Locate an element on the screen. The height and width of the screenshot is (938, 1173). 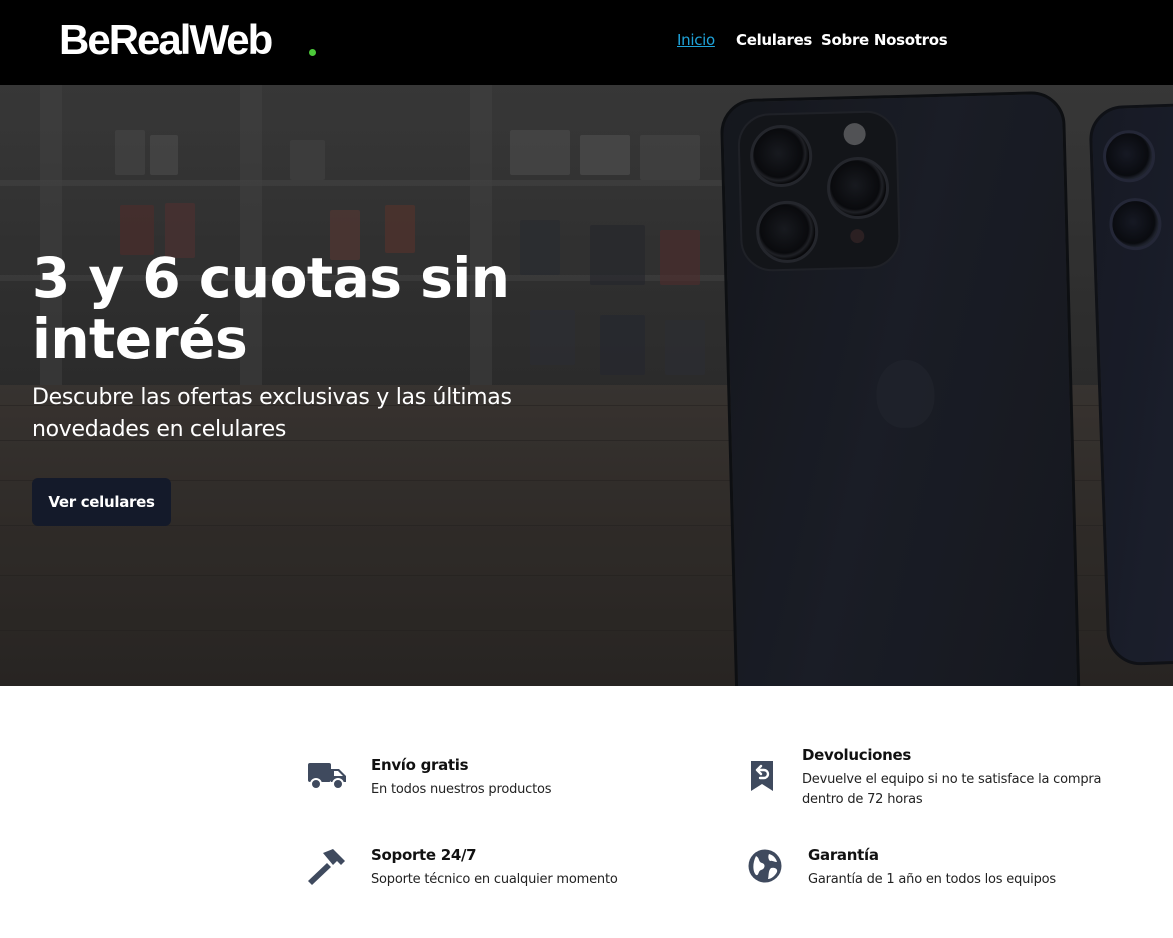
hammer-icon is located at coordinates (326, 867).